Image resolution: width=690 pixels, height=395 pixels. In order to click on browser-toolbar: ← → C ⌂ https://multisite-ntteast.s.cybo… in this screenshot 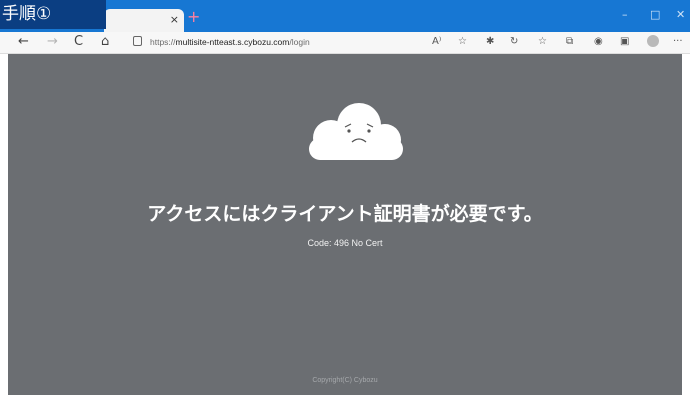, I will do `click(345, 43)`.